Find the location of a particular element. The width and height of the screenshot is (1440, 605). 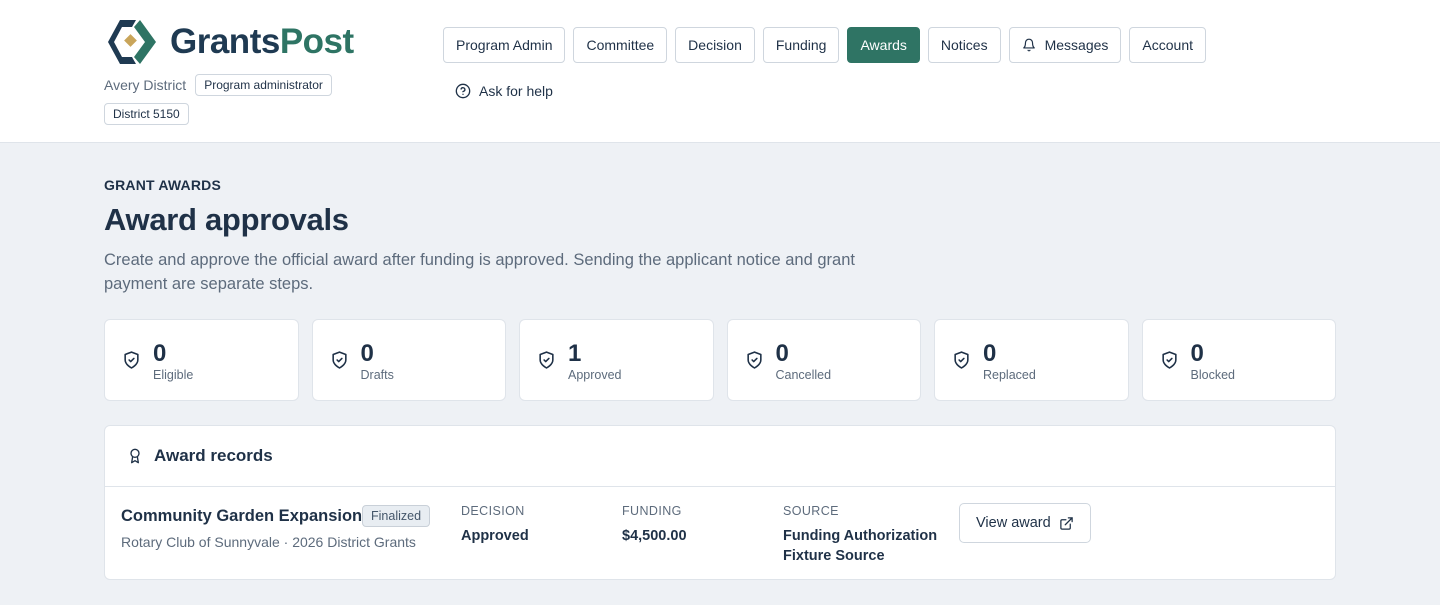

nav-label: Program Admin is located at coordinates (504, 45).